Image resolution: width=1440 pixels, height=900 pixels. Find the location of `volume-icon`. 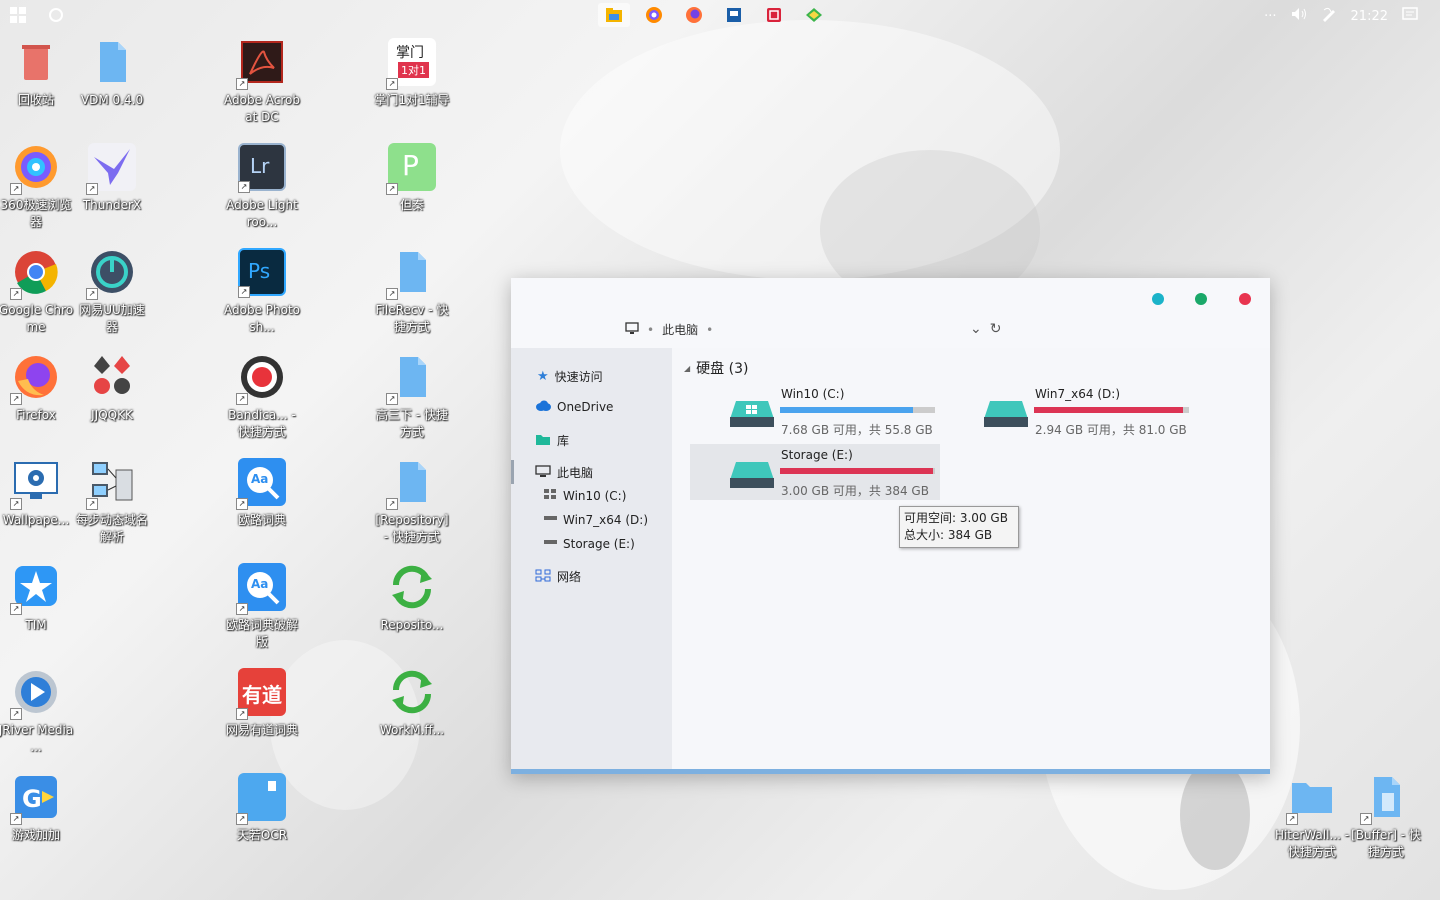

volume-icon is located at coordinates (1299, 16).